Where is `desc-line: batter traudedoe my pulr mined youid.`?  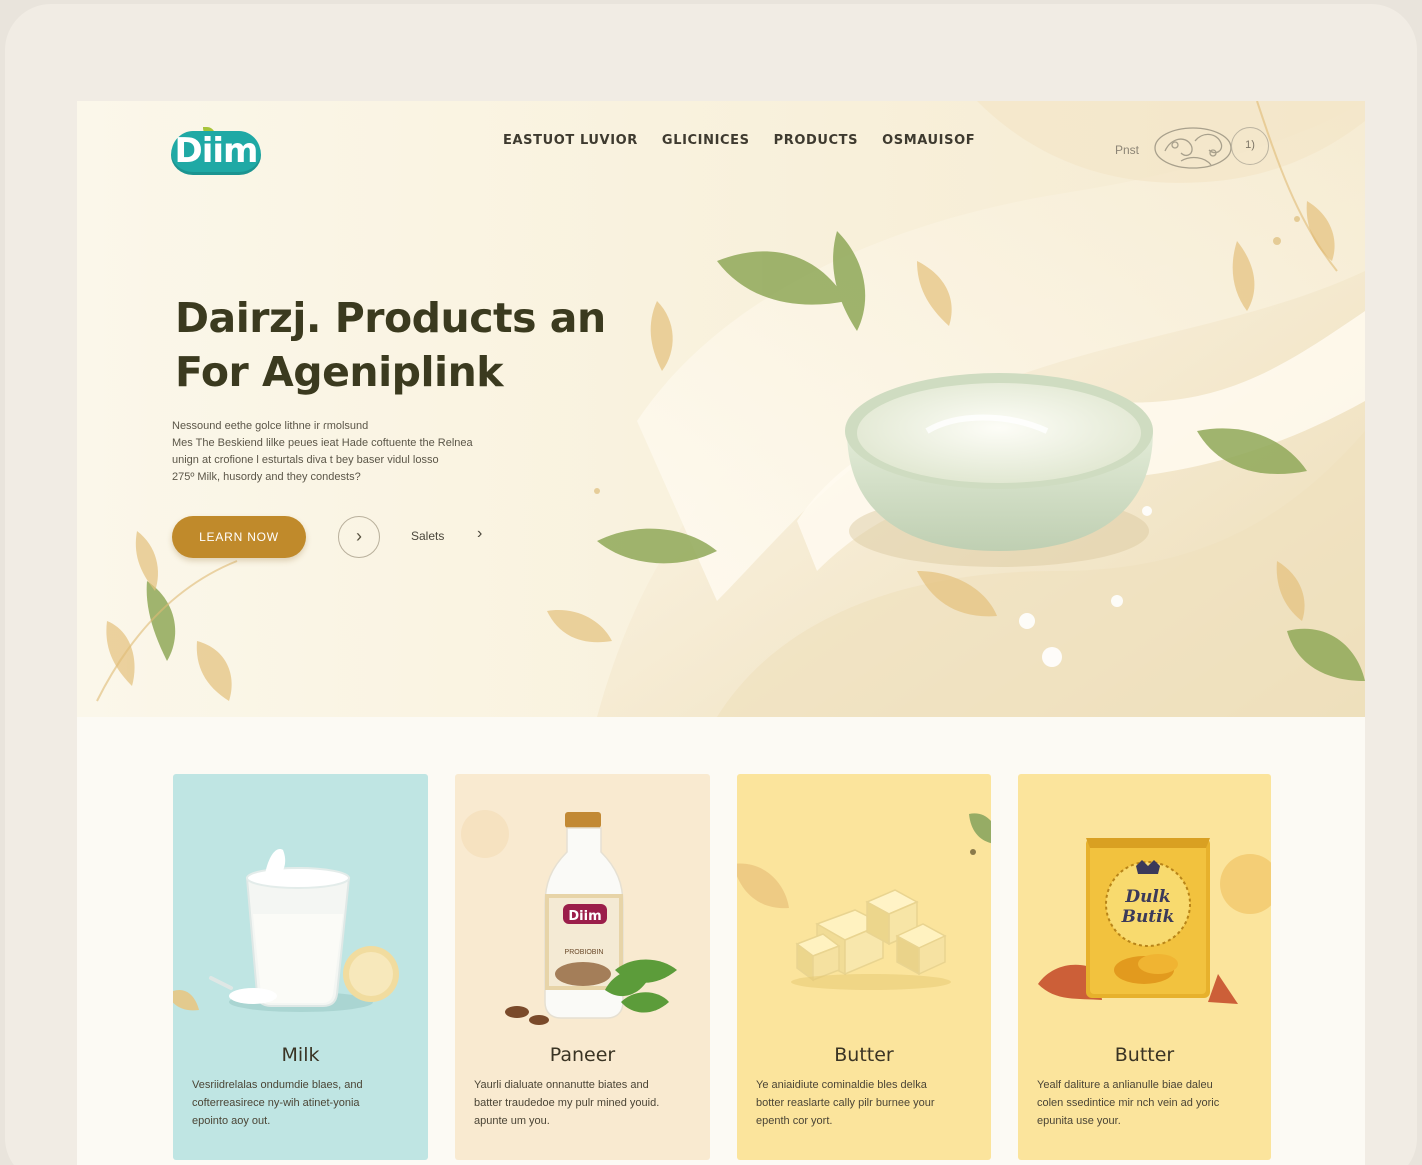
desc-line: batter traudedoe my pulr mined youid. is located at coordinates (567, 1103).